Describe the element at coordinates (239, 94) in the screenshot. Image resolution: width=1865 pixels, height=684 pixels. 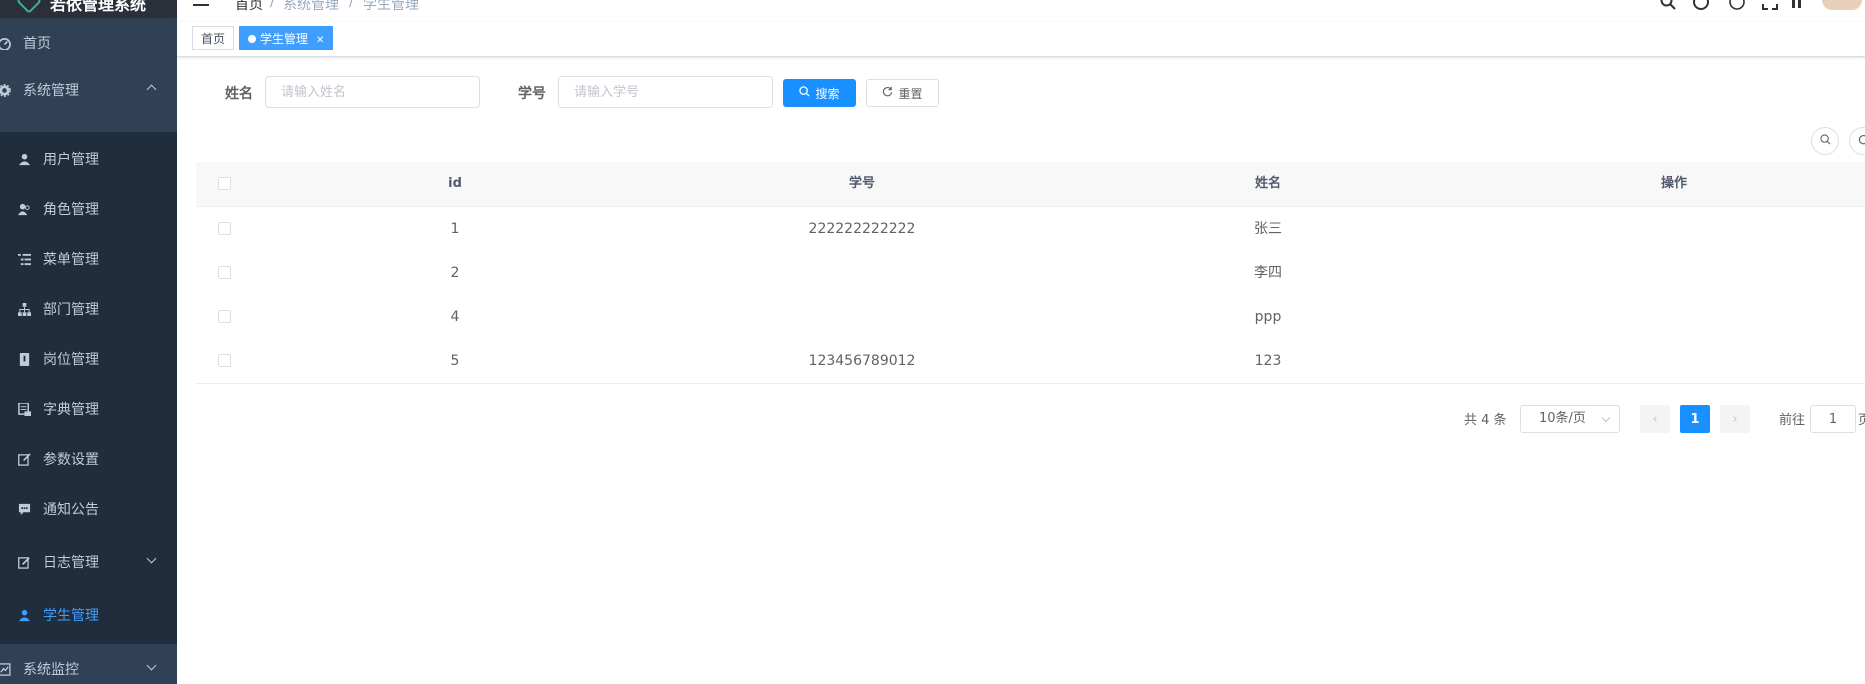
I see `name-label: 姓名` at that location.